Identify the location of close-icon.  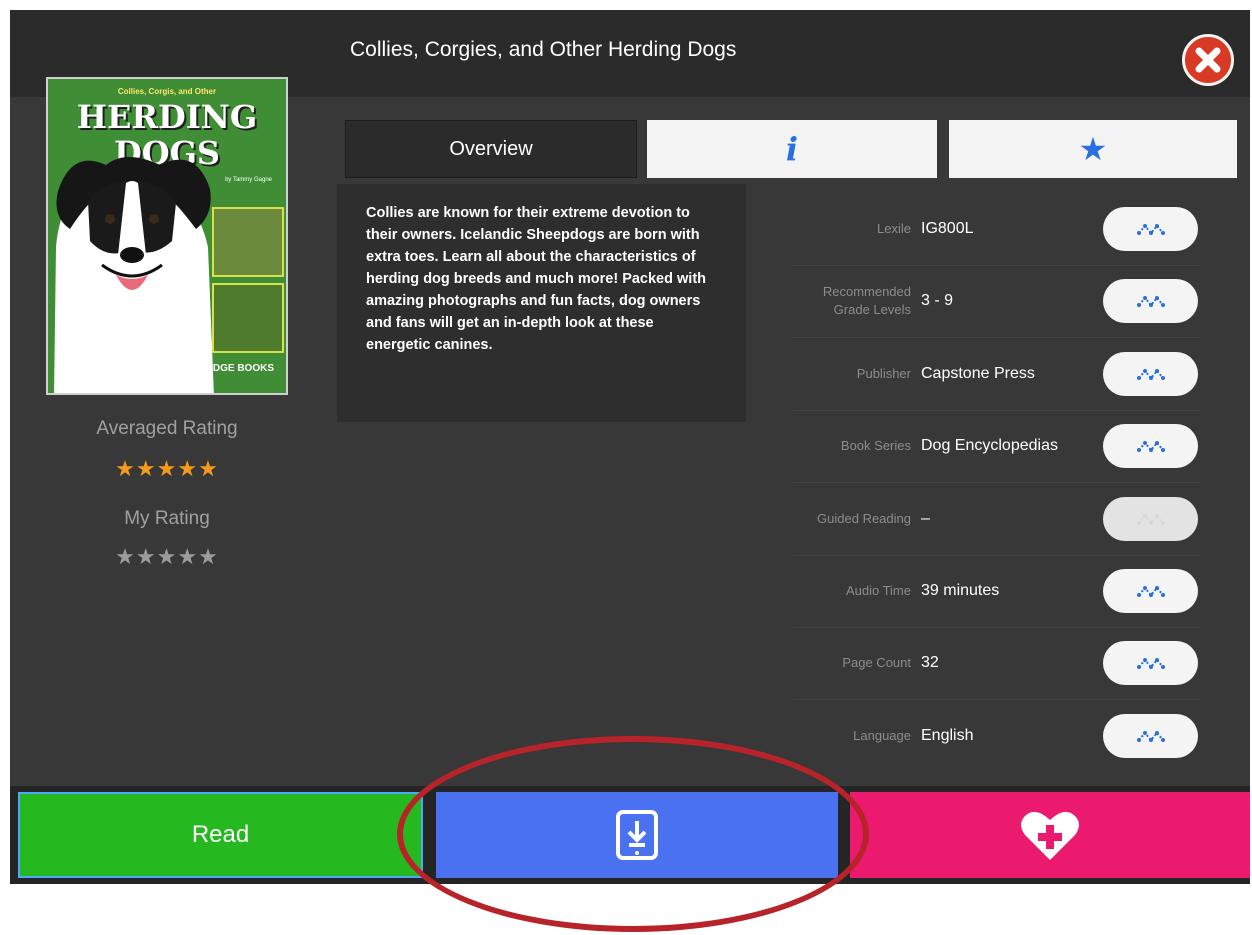
(1208, 60).